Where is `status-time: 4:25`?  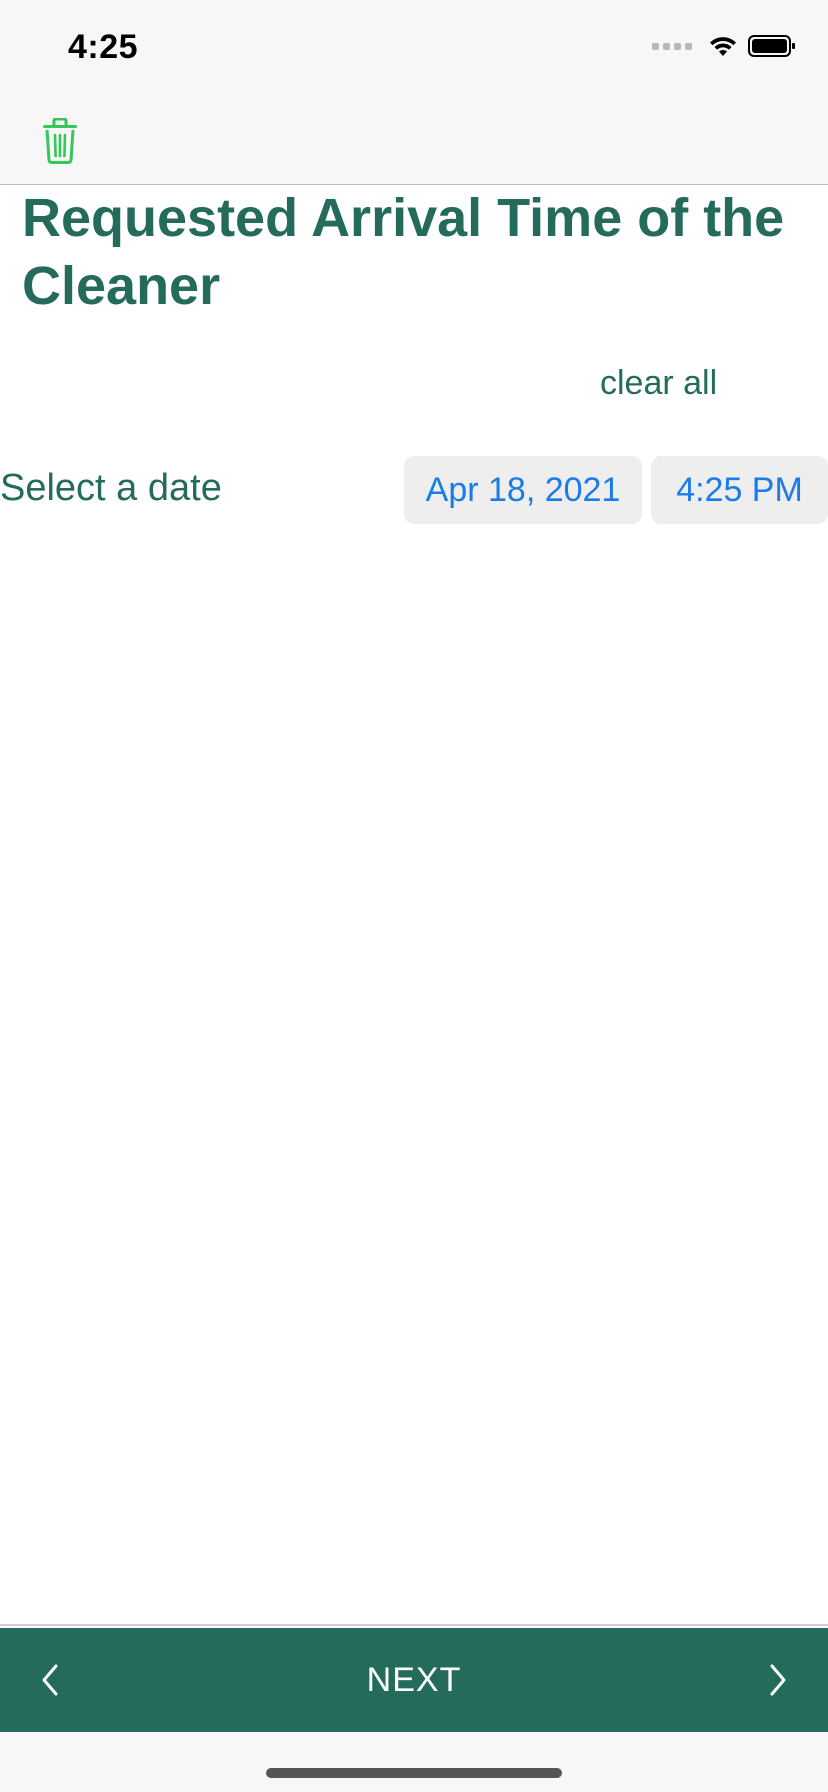 status-time: 4:25 is located at coordinates (103, 47).